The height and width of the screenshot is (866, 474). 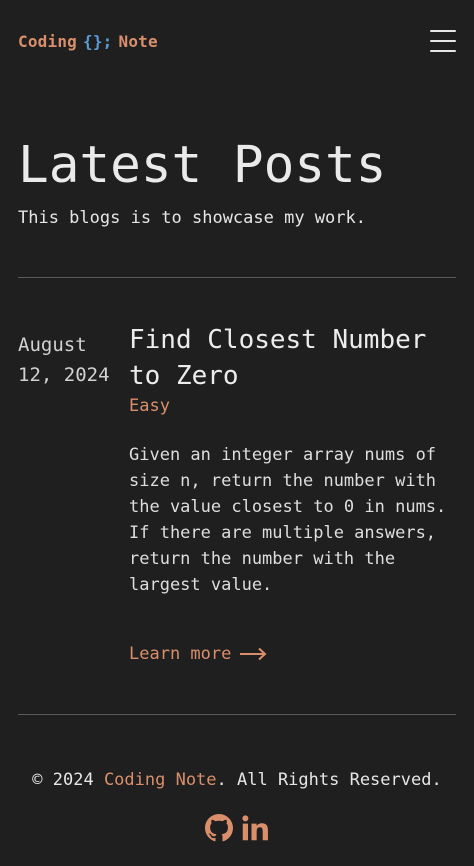 What do you see at coordinates (160, 780) in the screenshot?
I see `footer-brand-link: Coding Note` at bounding box center [160, 780].